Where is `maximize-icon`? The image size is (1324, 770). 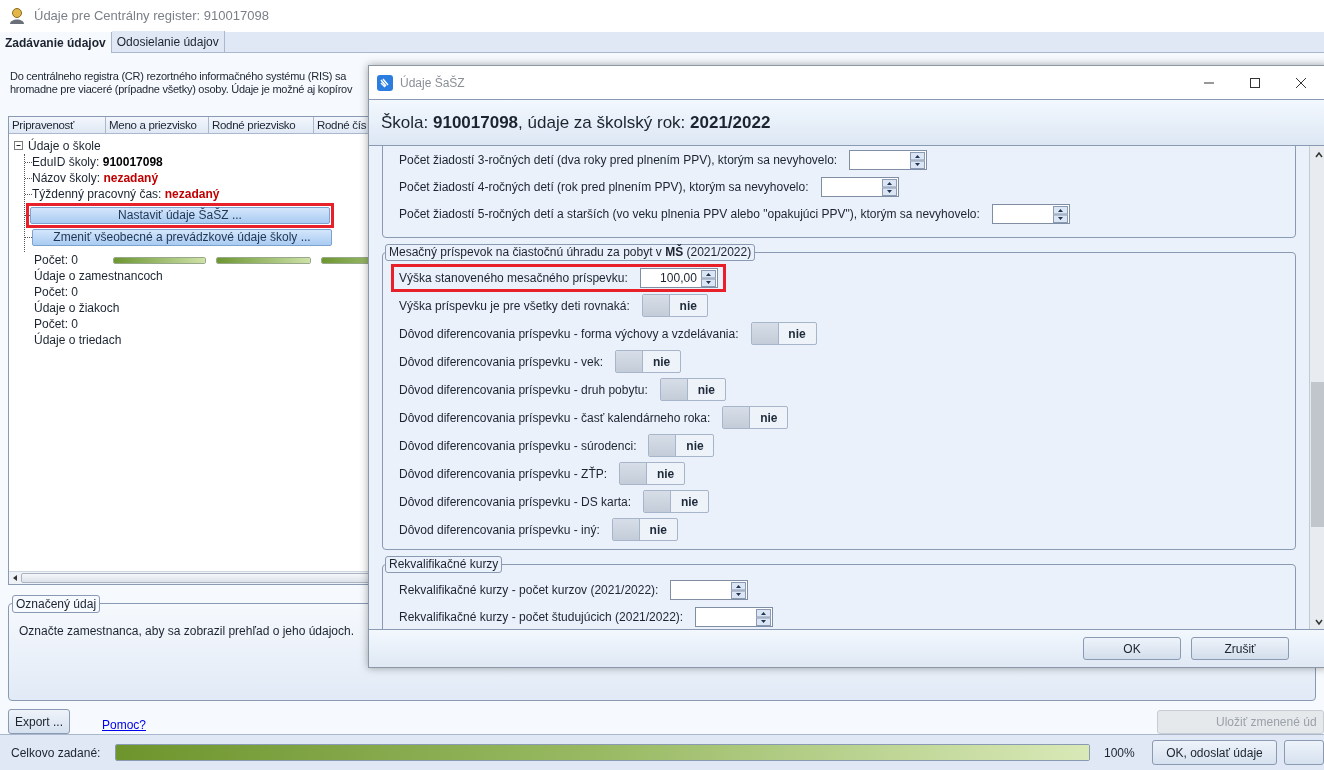 maximize-icon is located at coordinates (1255, 82).